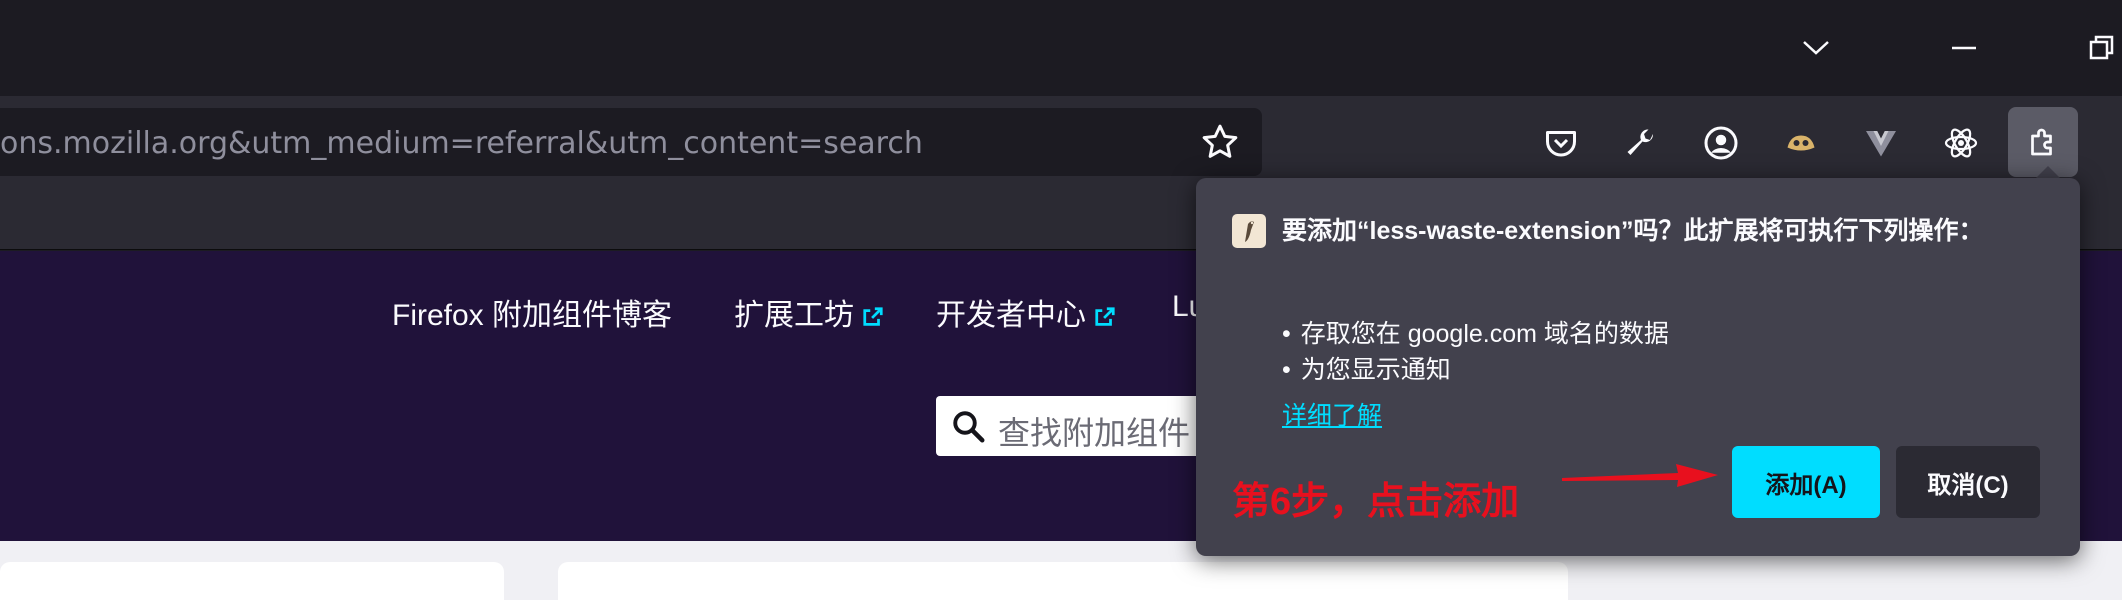 Image resolution: width=2122 pixels, height=600 pixels. I want to click on search-icon, so click(969, 427).